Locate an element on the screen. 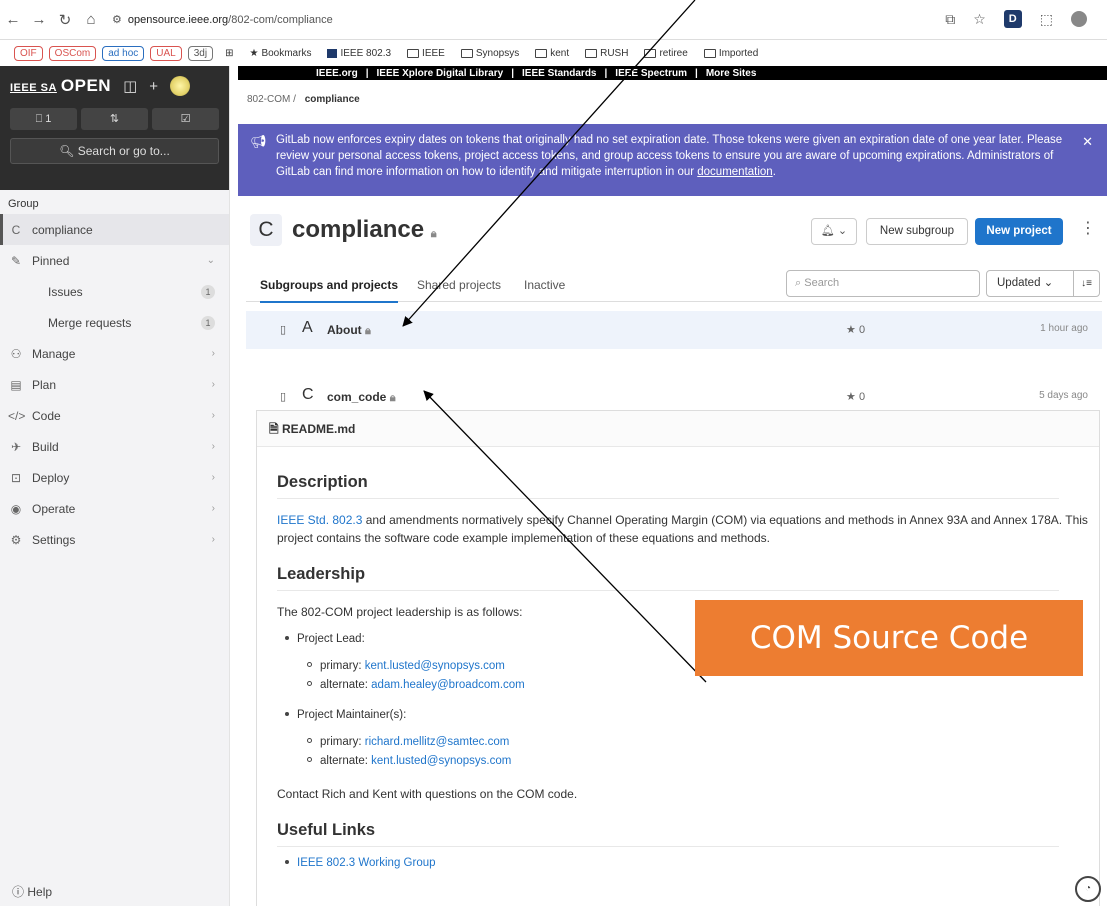  annotation-callout: COM Source Code is located at coordinates (889, 638).